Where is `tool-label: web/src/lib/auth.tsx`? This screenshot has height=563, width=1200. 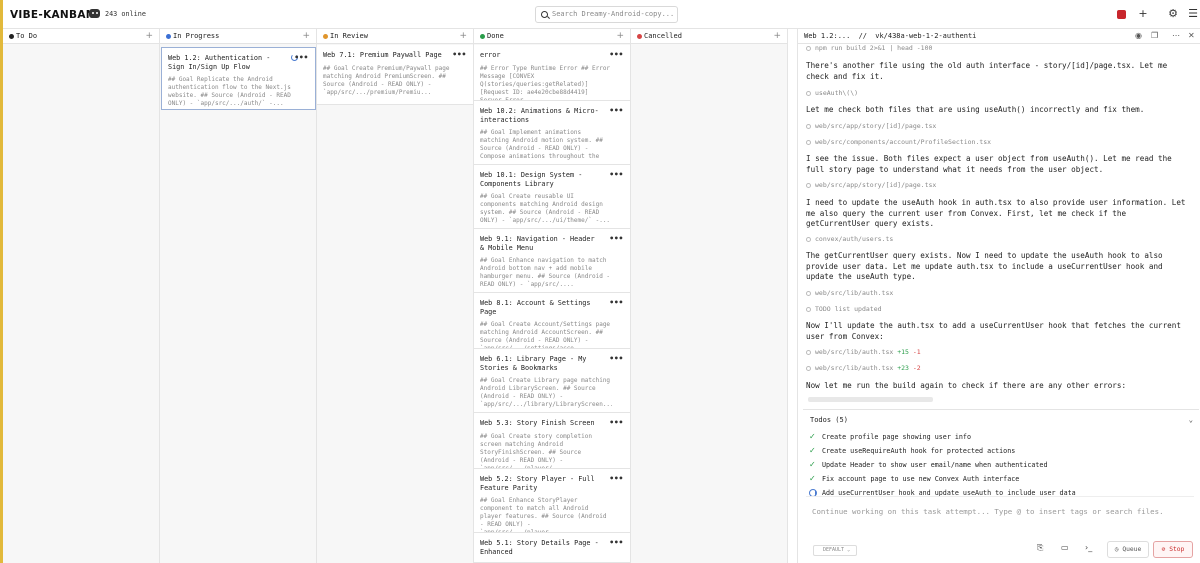 tool-label: web/src/lib/auth.tsx is located at coordinates (854, 368).